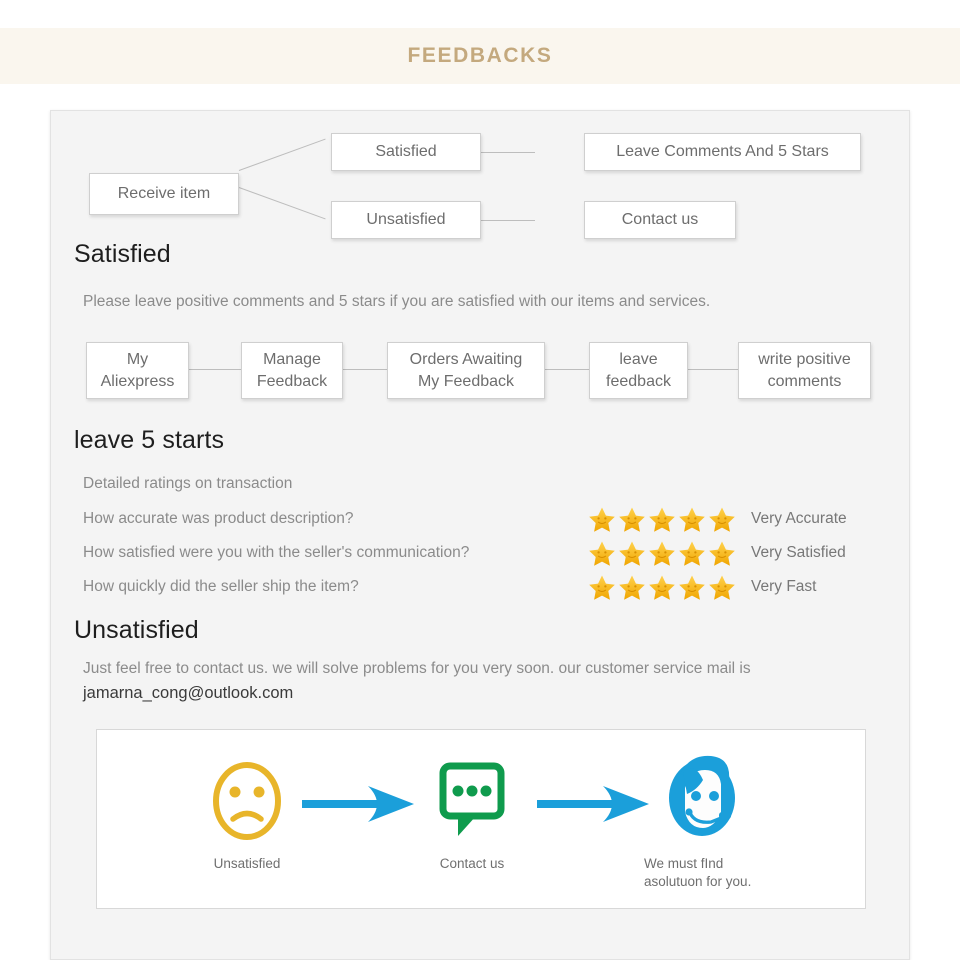  Describe the element at coordinates (122, 254) in the screenshot. I see `heading-satisfied: Satisfied` at that location.